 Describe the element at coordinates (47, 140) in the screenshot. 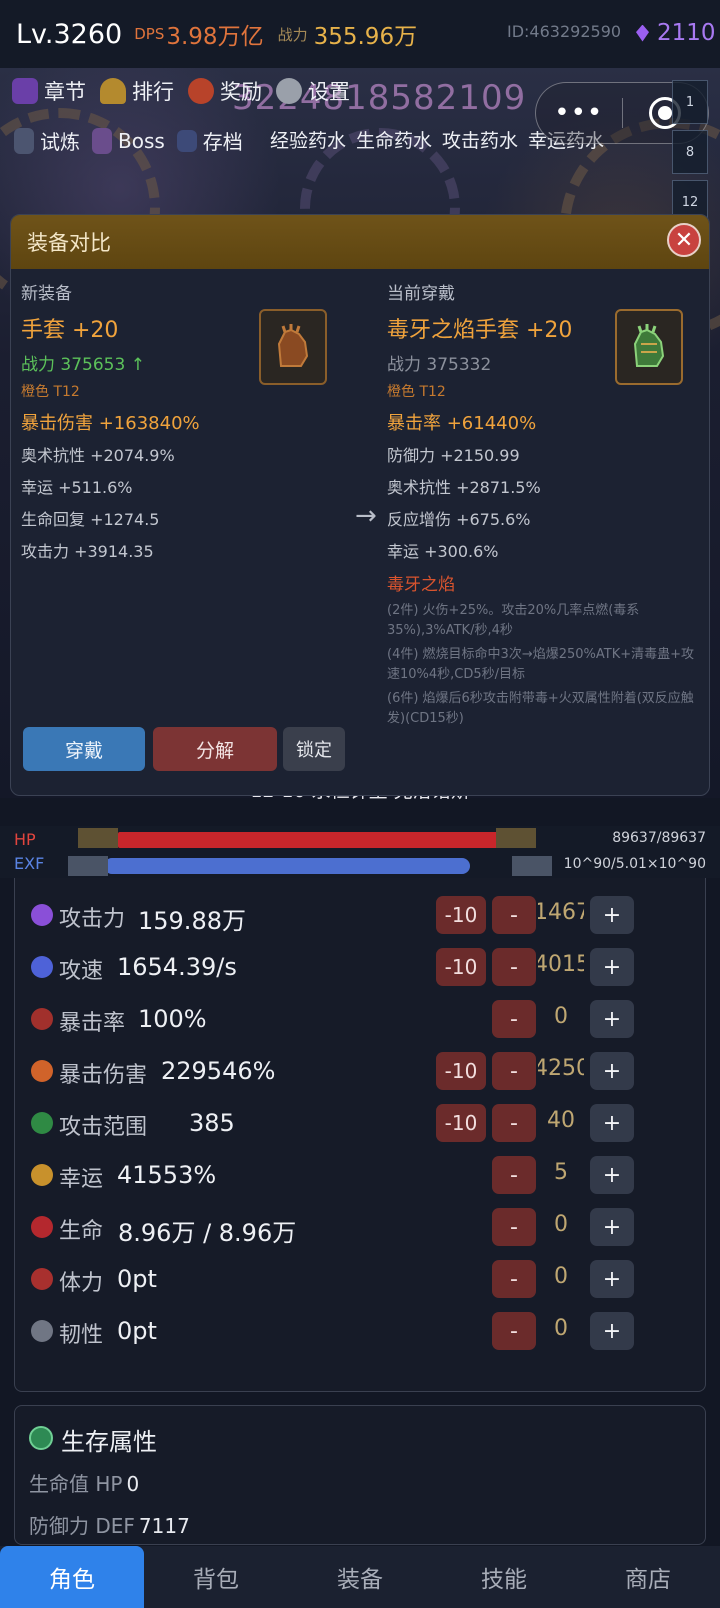

I see `menu-trial: 试炼` at that location.